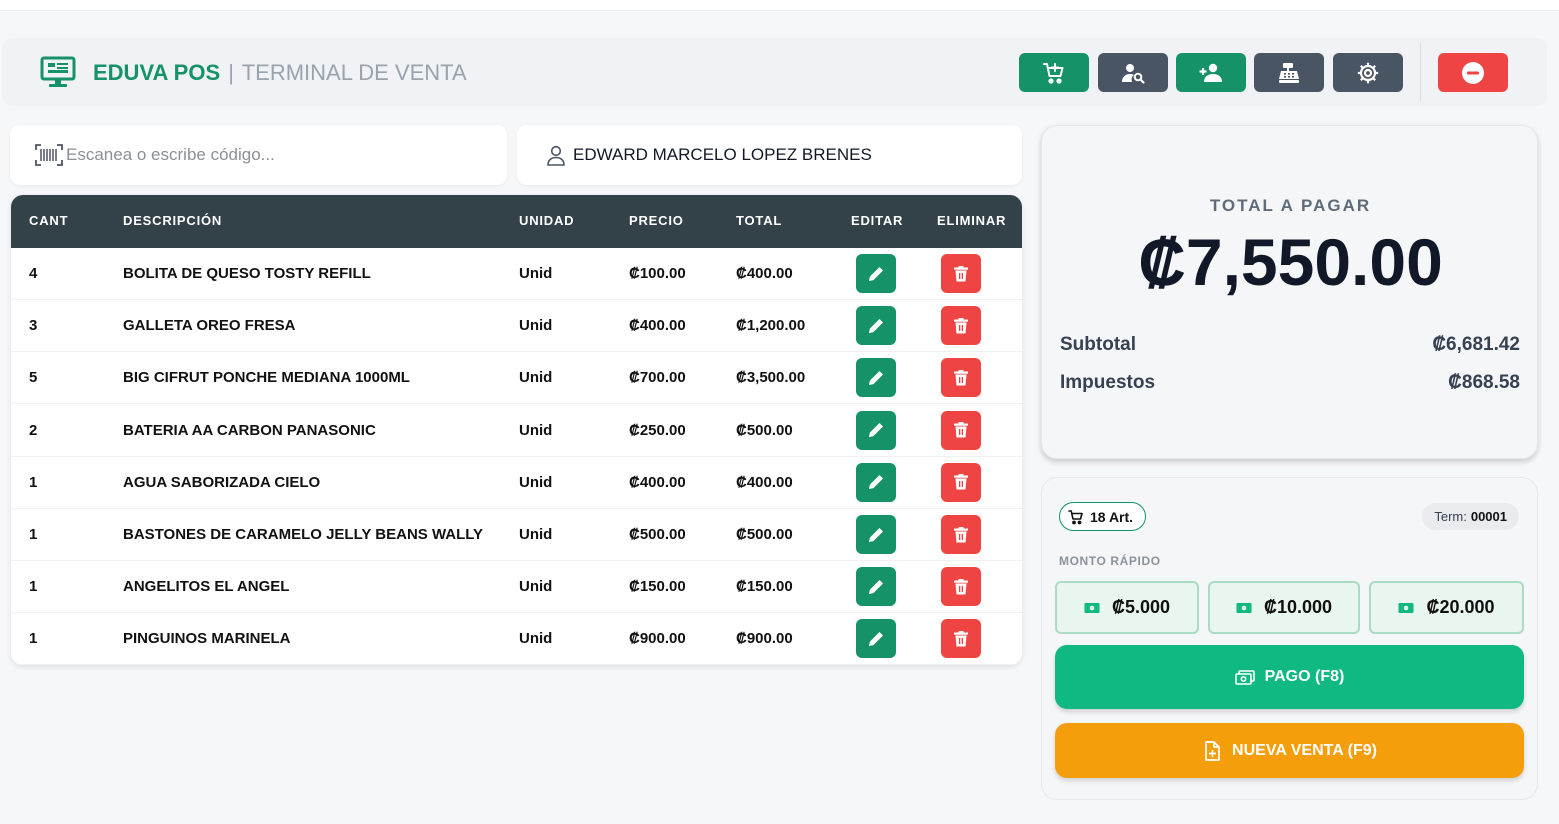 This screenshot has height=824, width=1559. What do you see at coordinates (1290, 205) in the screenshot?
I see `total-label: TOTAL A PAGAR` at bounding box center [1290, 205].